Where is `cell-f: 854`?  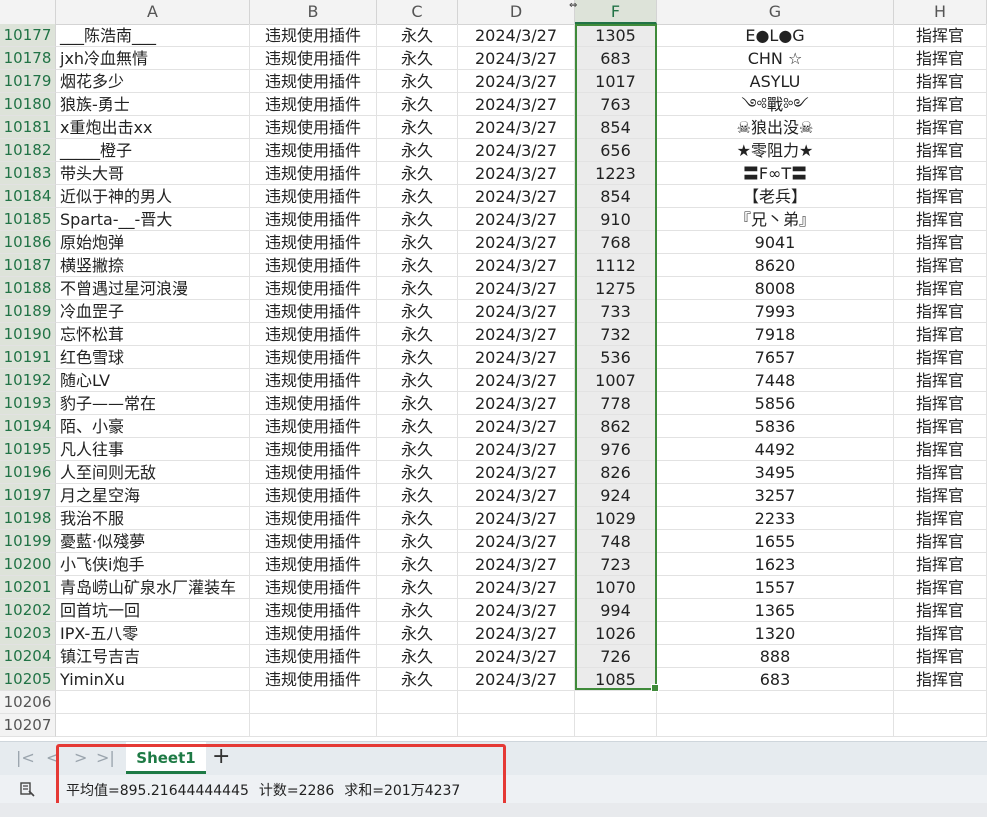
cell-f: 854 is located at coordinates (616, 196).